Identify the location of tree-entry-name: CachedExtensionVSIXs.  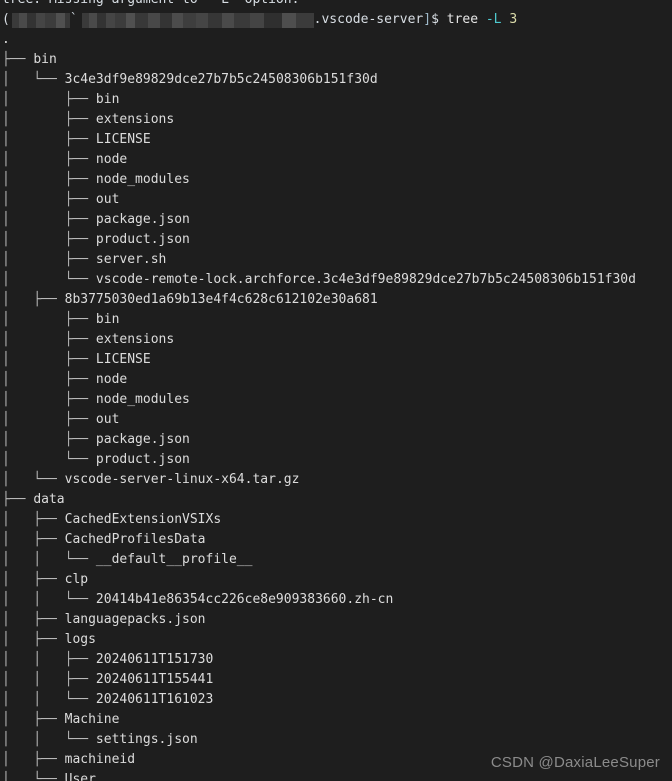
(143, 519).